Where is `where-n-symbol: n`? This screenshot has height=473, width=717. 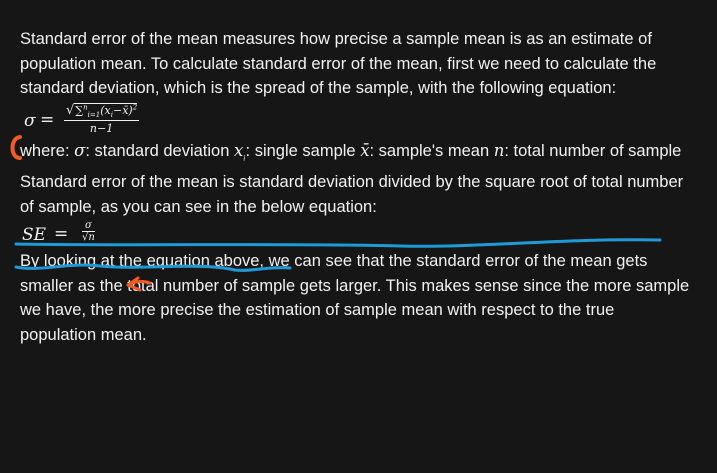
where-n-symbol: n is located at coordinates (499, 150).